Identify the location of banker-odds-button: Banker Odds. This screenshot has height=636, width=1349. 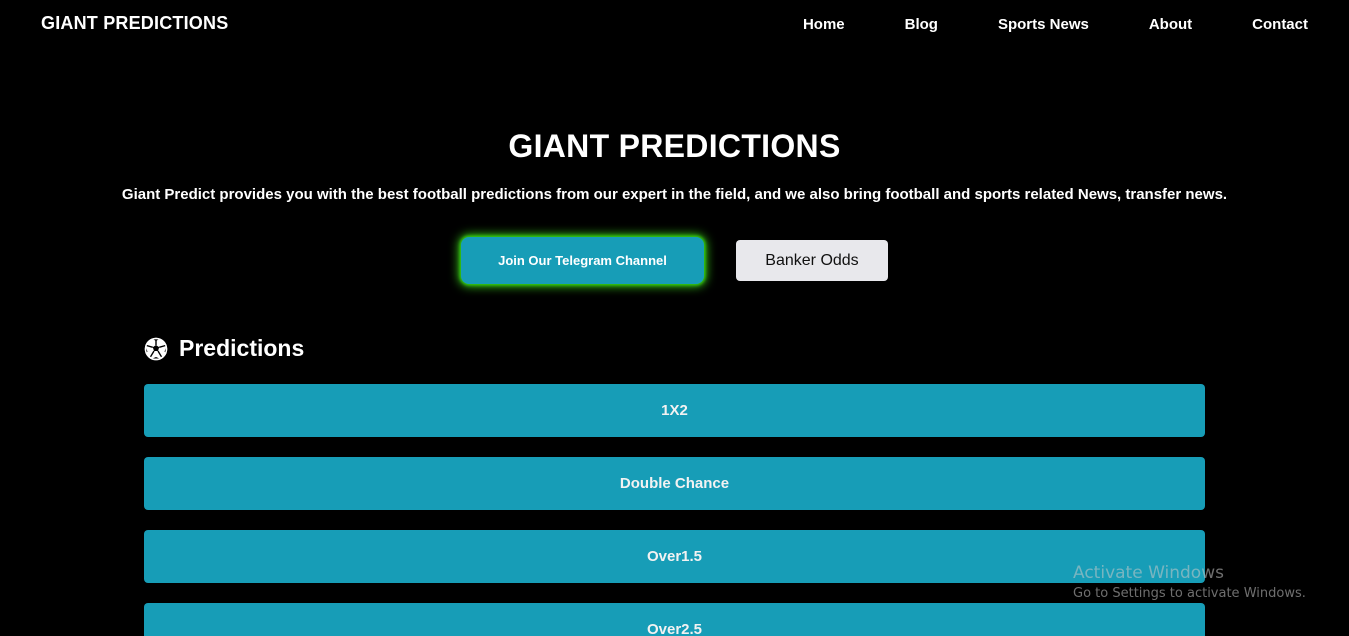
(812, 260).